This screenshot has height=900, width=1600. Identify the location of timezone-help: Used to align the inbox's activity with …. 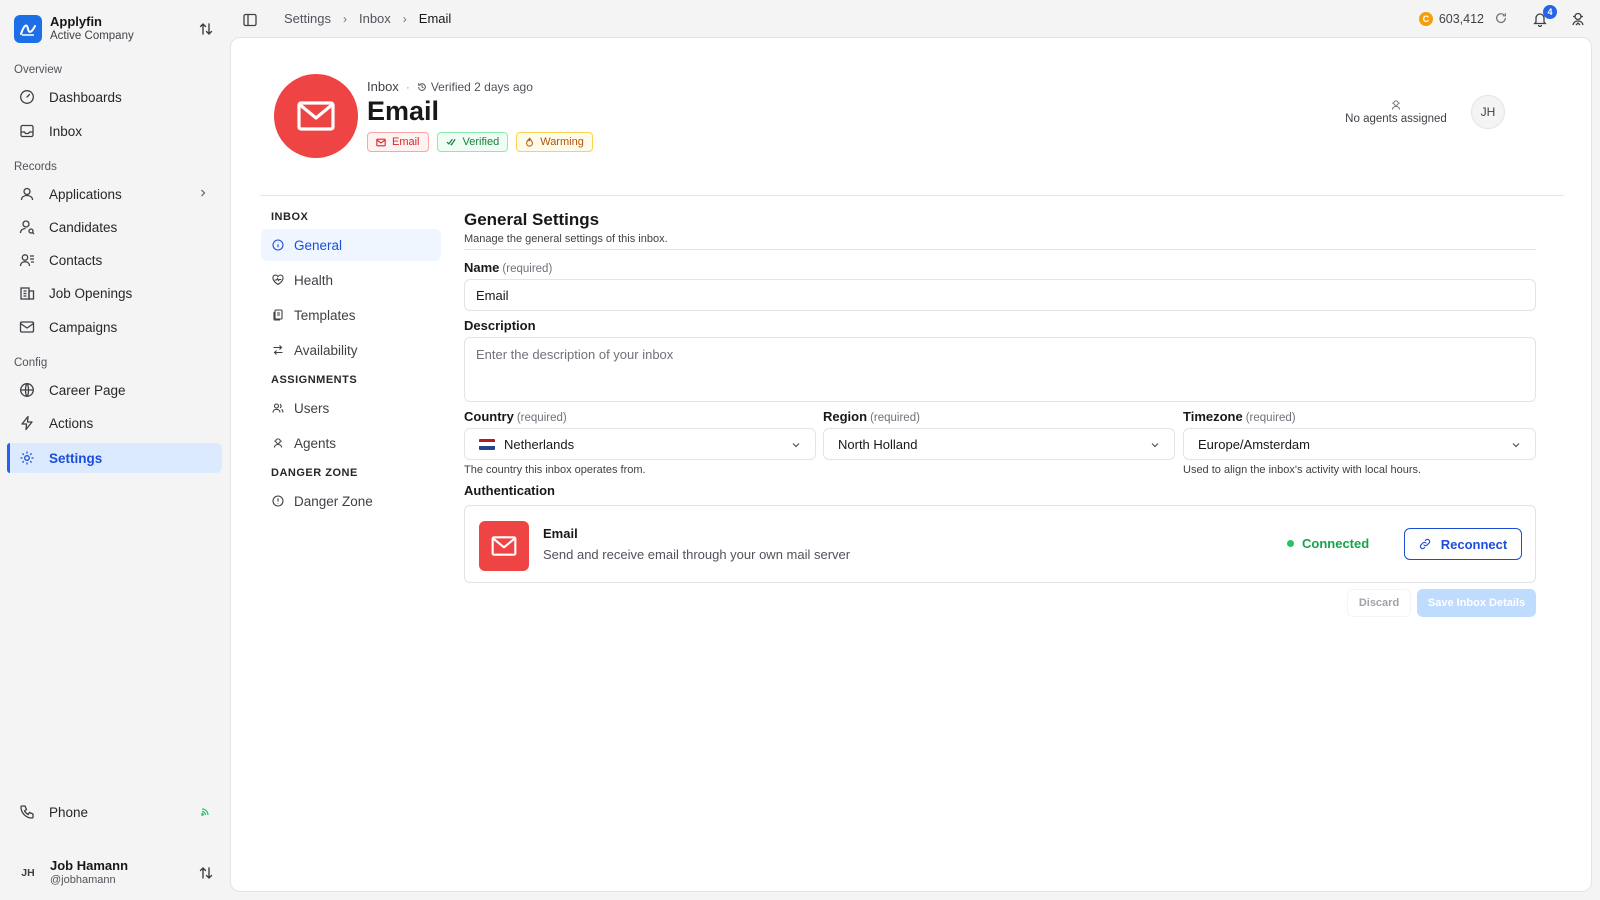
(1302, 470).